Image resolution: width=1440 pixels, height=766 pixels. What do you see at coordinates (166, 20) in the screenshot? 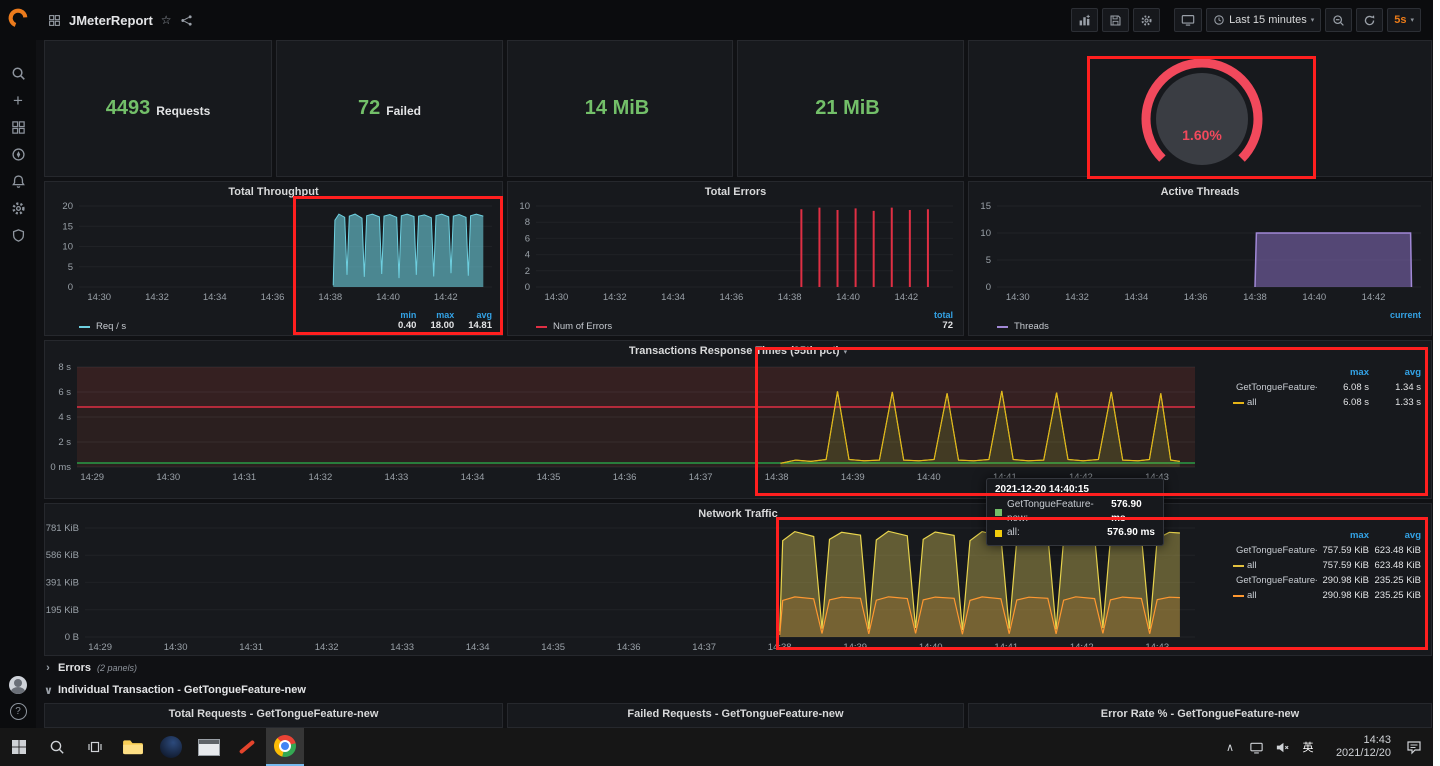
I see `star-icon: ☆` at bounding box center [166, 20].